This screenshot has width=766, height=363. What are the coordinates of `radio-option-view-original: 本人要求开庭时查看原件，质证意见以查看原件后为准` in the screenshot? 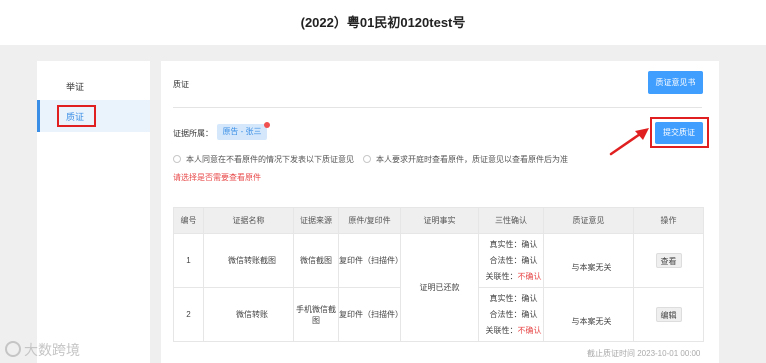 It's located at (465, 159).